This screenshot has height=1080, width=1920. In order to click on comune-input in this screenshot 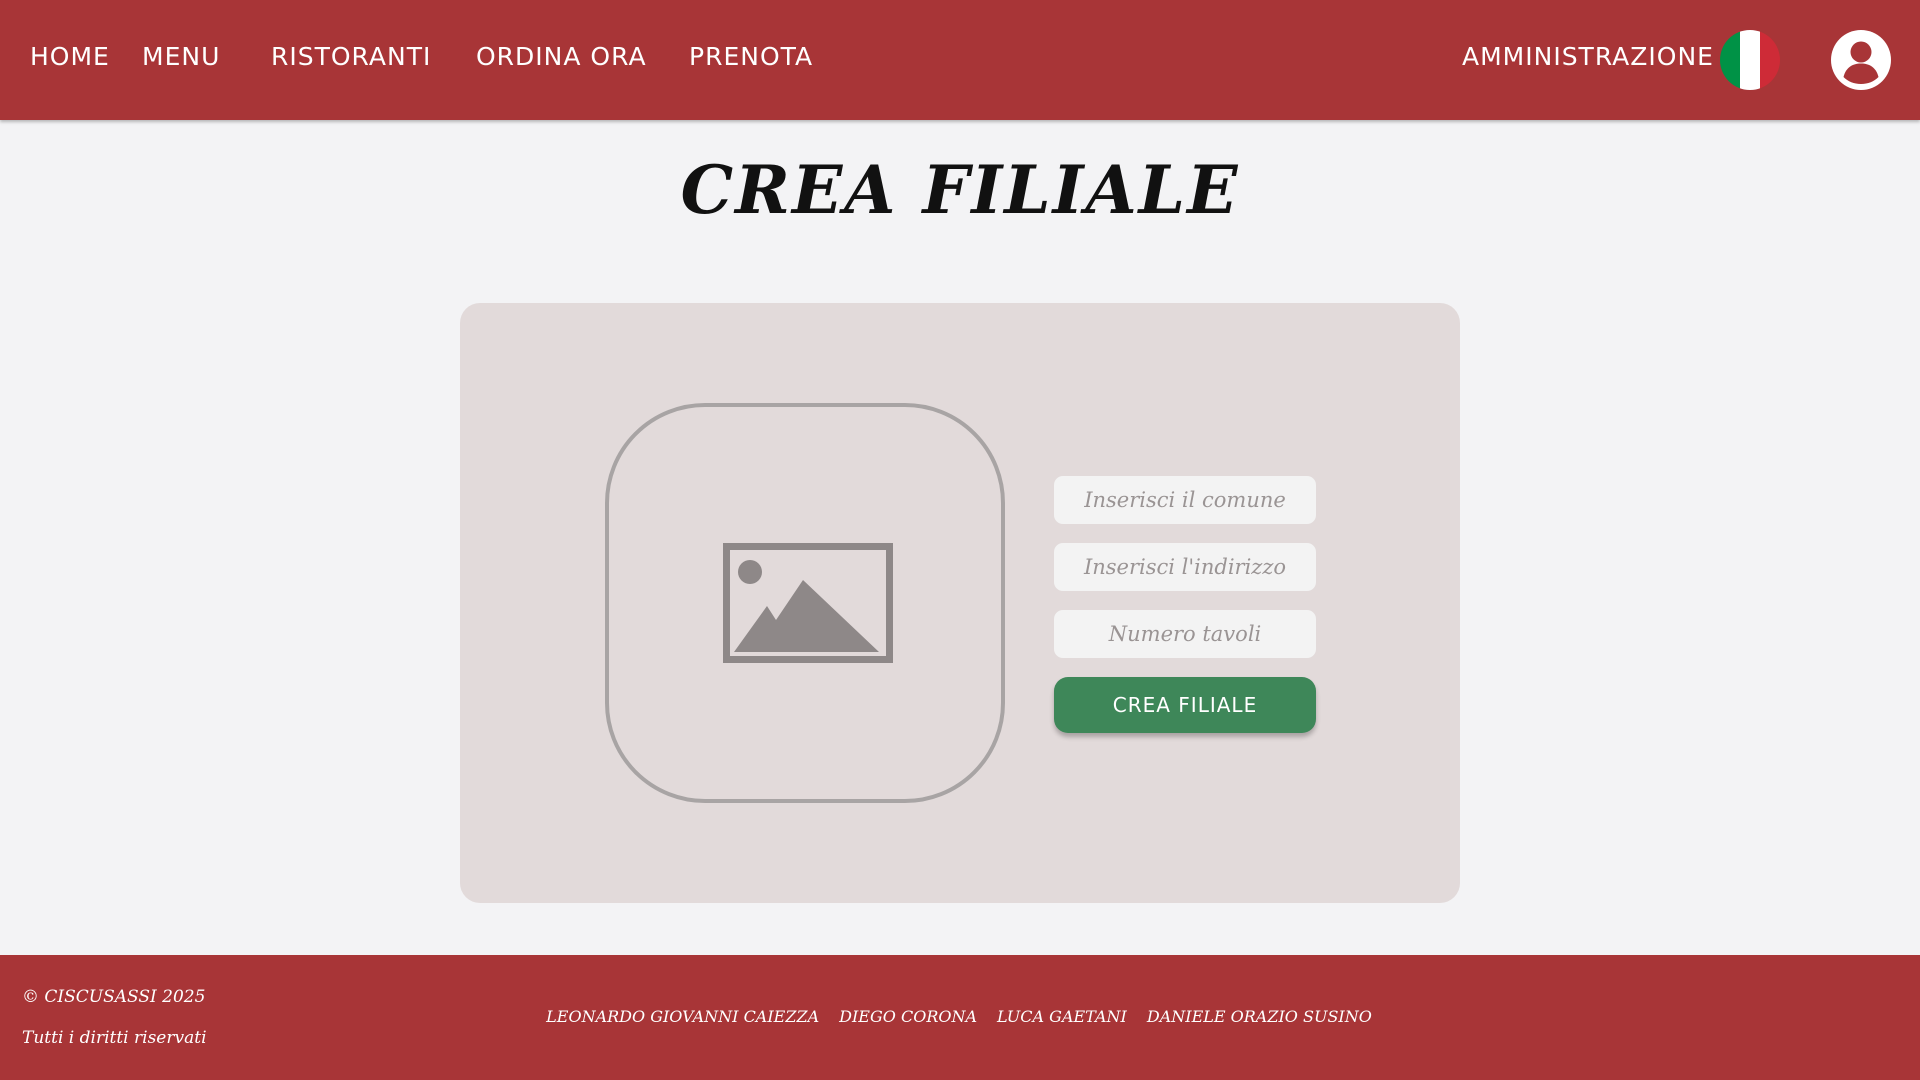, I will do `click(1185, 500)`.